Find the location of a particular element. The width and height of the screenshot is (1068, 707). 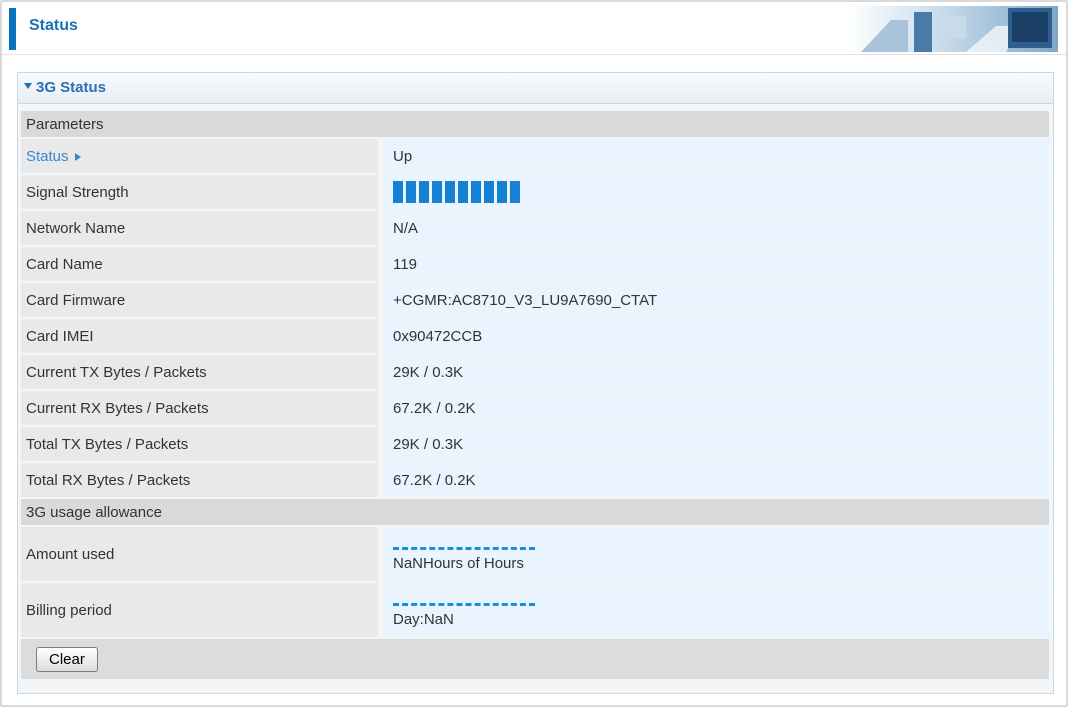

clear-button: Clear is located at coordinates (67, 659).